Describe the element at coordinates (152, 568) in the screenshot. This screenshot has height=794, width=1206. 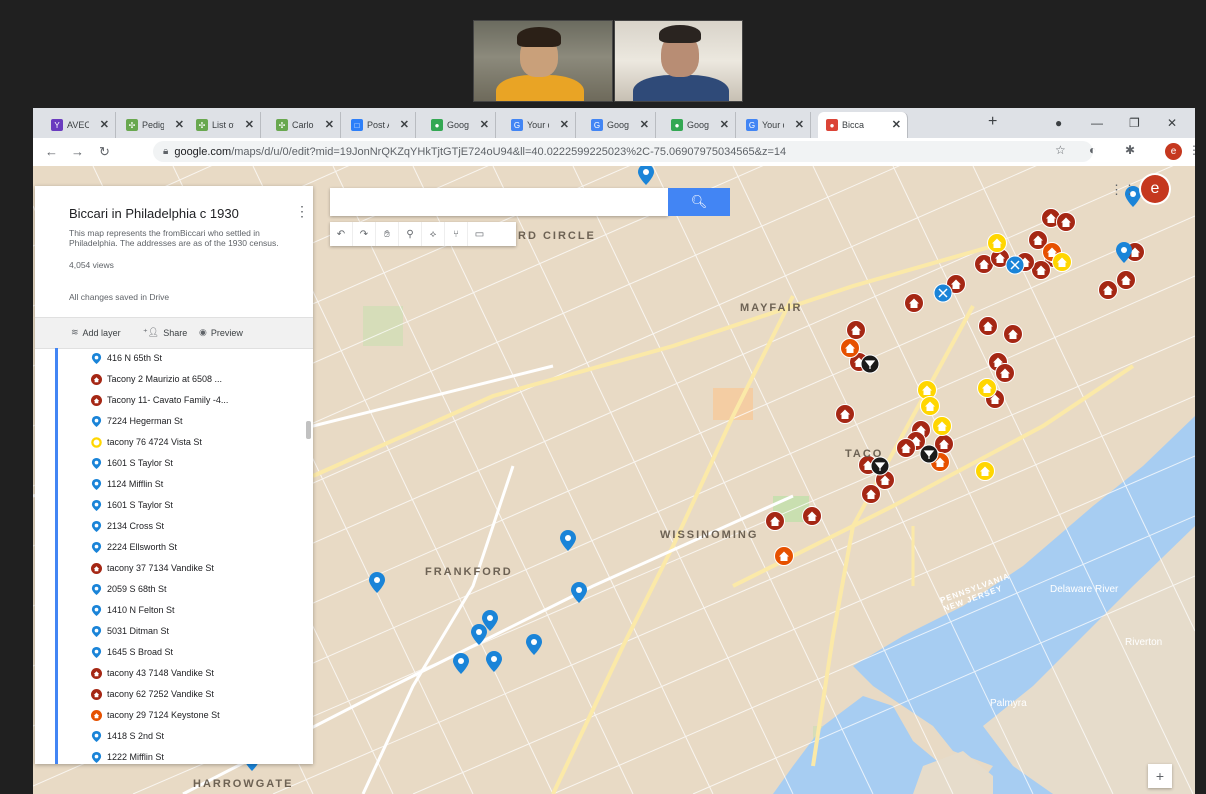
I see `layer-list-item: tacony 37 7134 Vandike St` at that location.